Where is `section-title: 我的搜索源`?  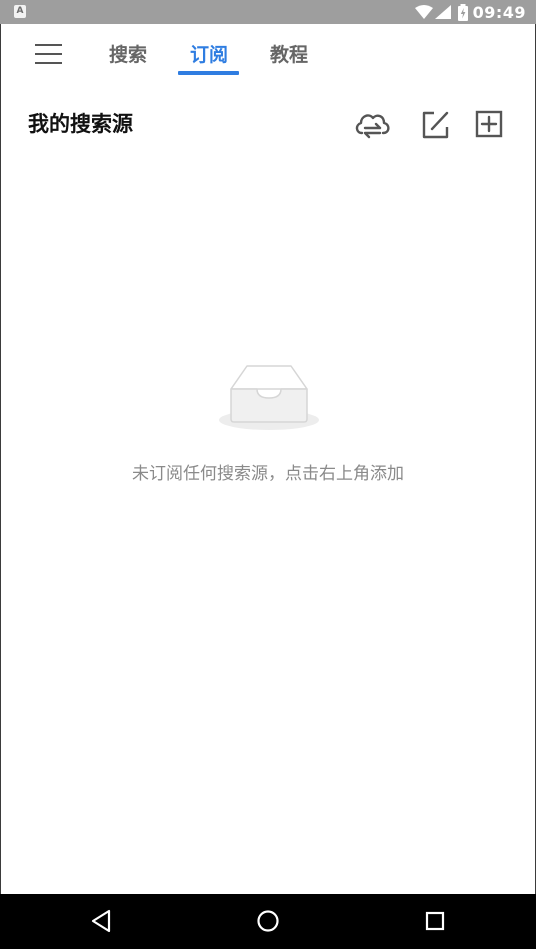 section-title: 我的搜索源 is located at coordinates (80, 124).